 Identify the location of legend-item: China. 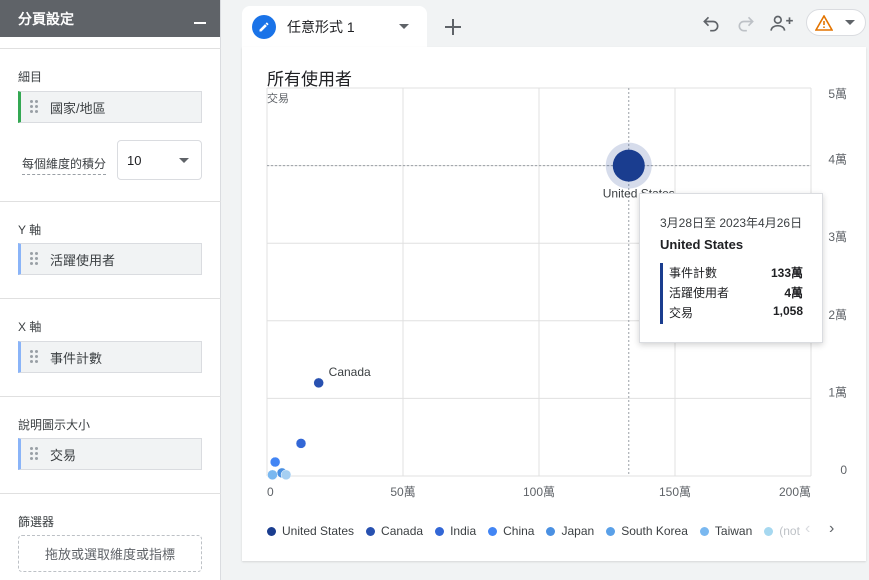
(511, 531).